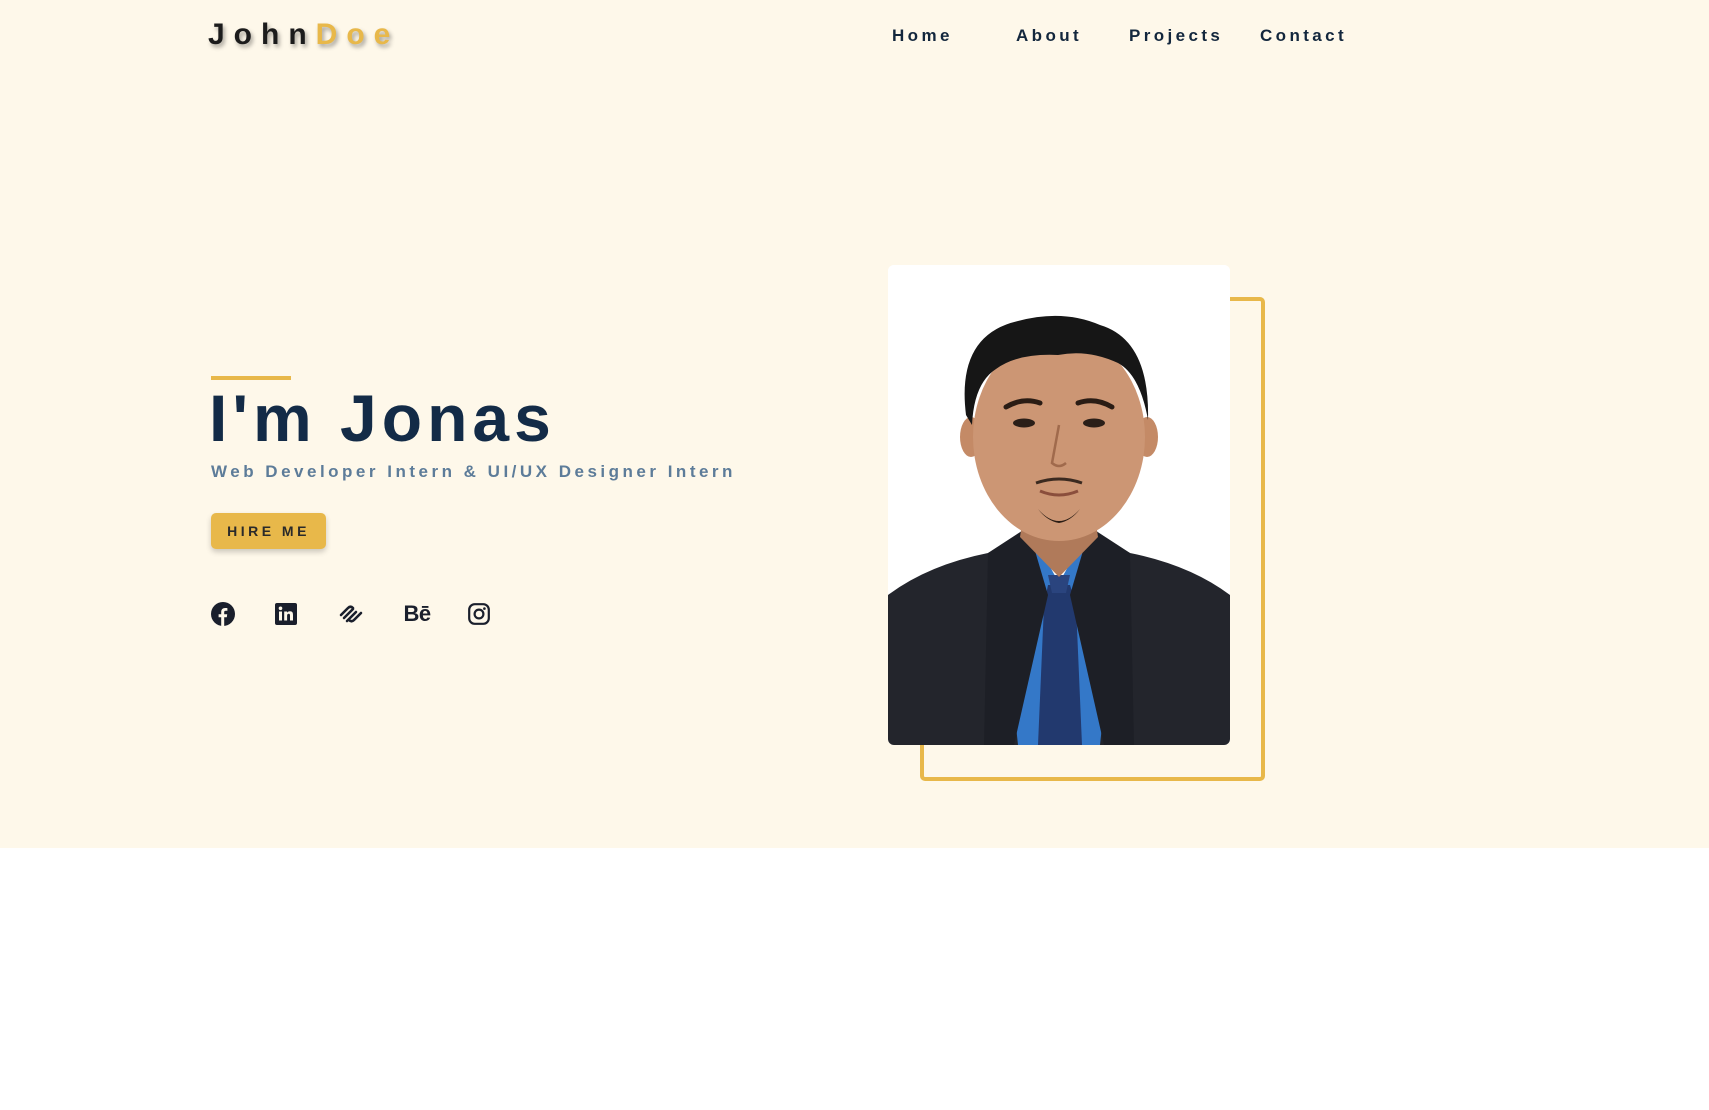 The width and height of the screenshot is (1709, 1110). I want to click on nav-contact: Contact, so click(1303, 36).